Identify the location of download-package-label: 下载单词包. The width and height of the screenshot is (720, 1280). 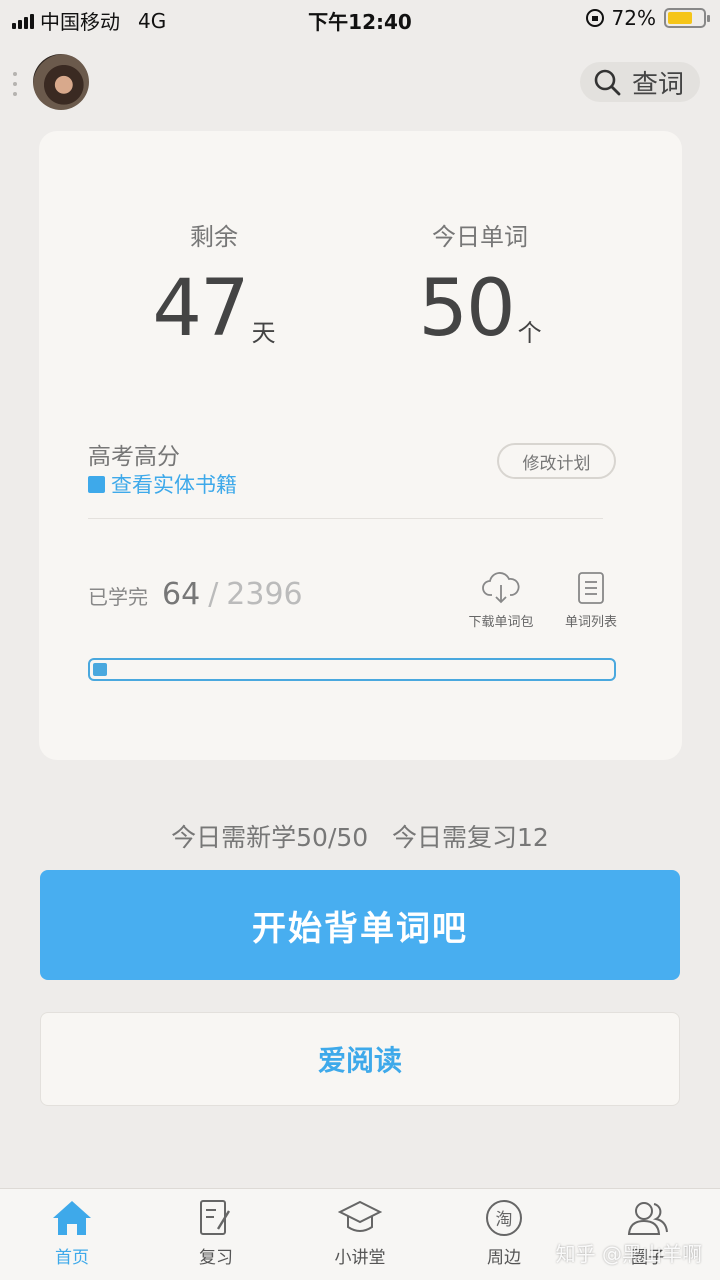
(501, 622).